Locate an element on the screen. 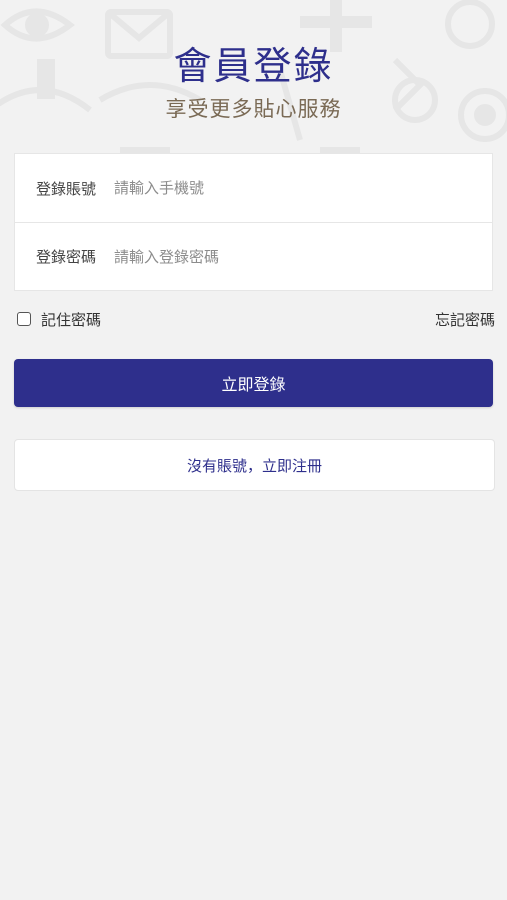 This screenshot has height=900, width=507. remember-checkbox is located at coordinates (24, 319).